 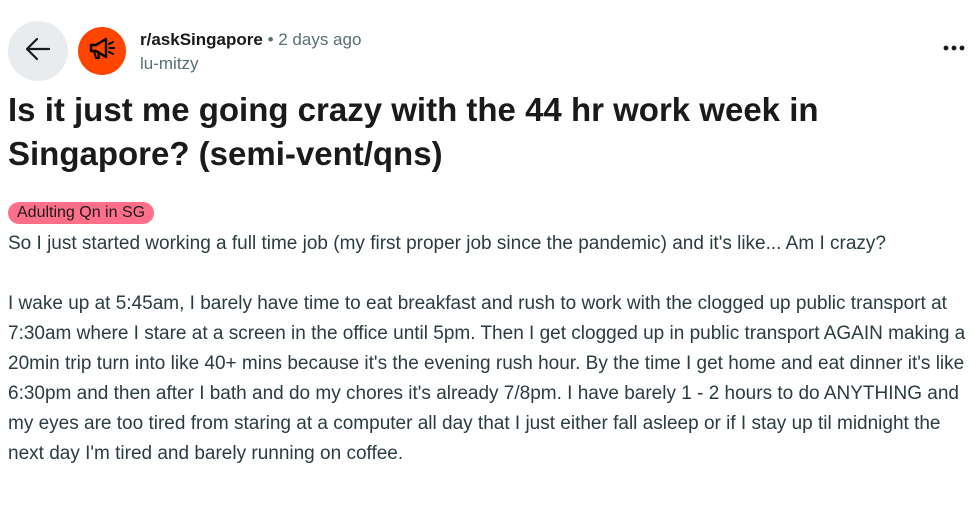 I want to click on back-button, so click(x=38, y=51).